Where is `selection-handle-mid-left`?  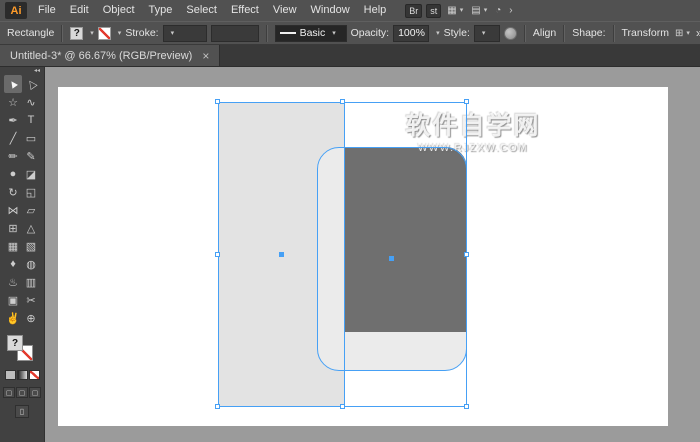 selection-handle-mid-left is located at coordinates (217, 254).